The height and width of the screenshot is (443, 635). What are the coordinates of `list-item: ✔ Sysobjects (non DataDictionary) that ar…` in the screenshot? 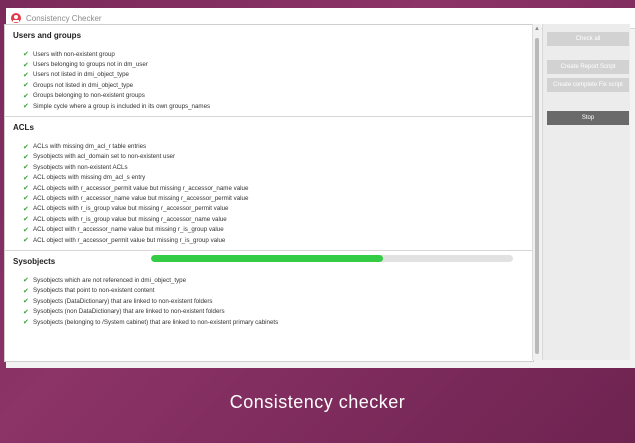 It's located at (124, 312).